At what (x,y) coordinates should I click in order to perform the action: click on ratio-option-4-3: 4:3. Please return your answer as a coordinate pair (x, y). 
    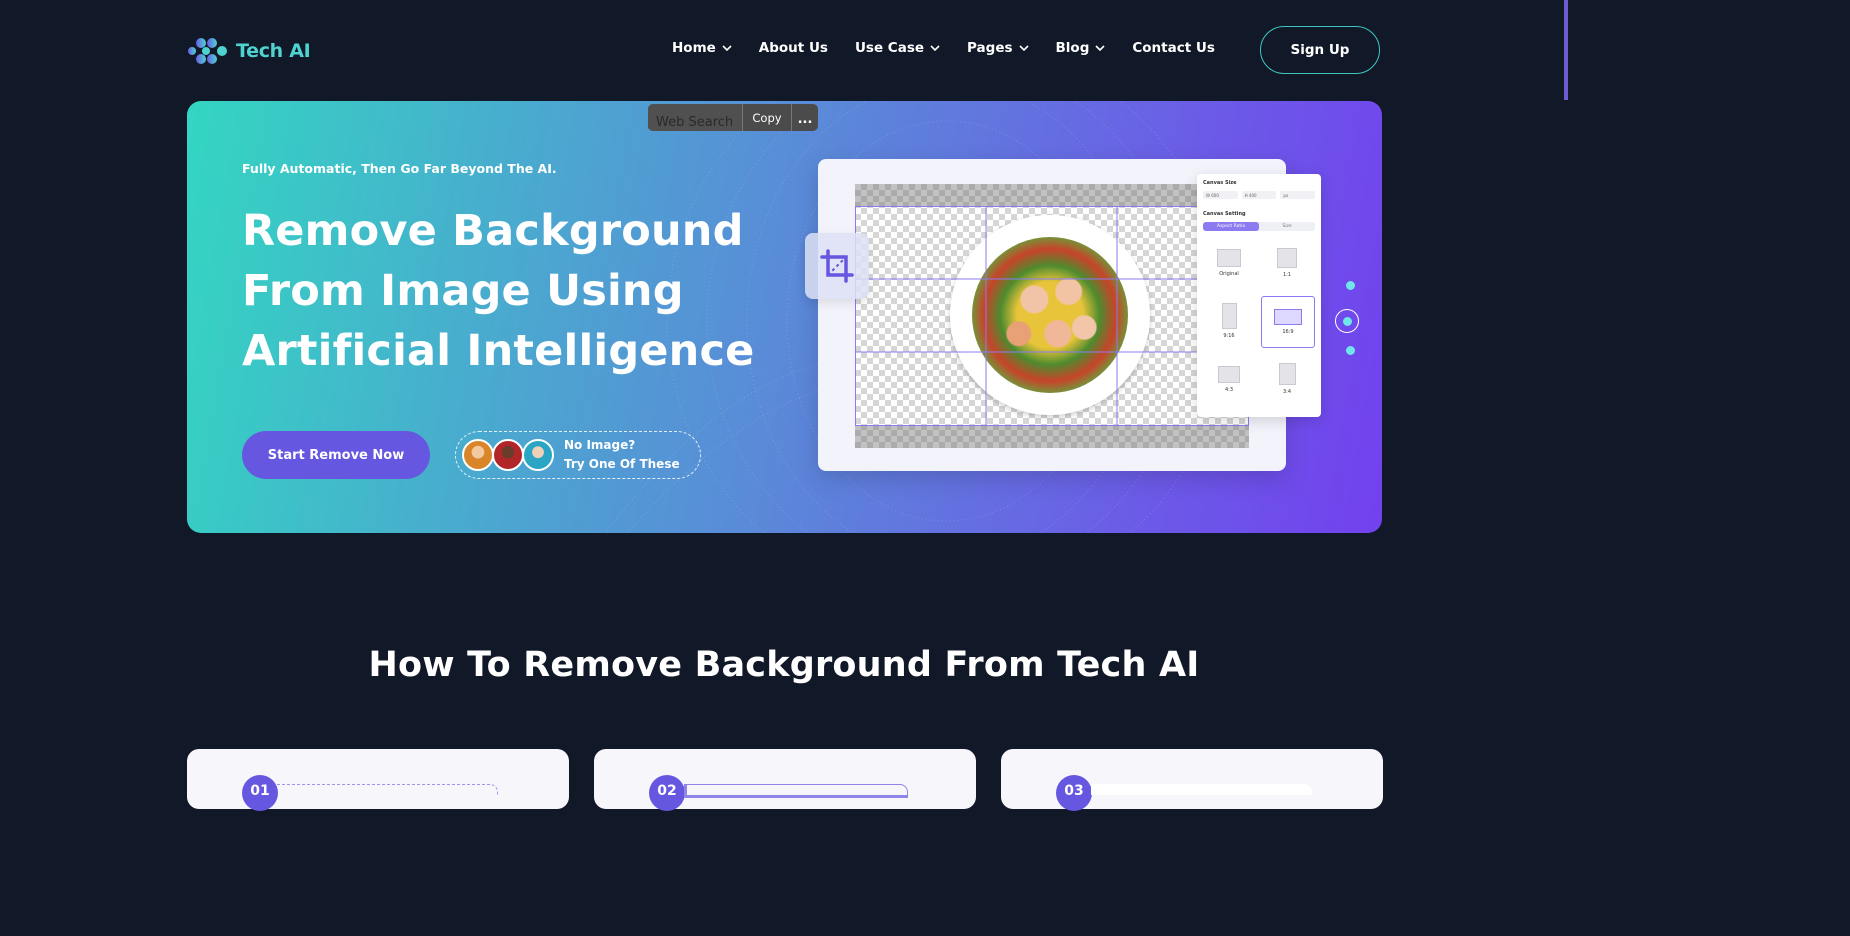
    Looking at the image, I should click on (1229, 379).